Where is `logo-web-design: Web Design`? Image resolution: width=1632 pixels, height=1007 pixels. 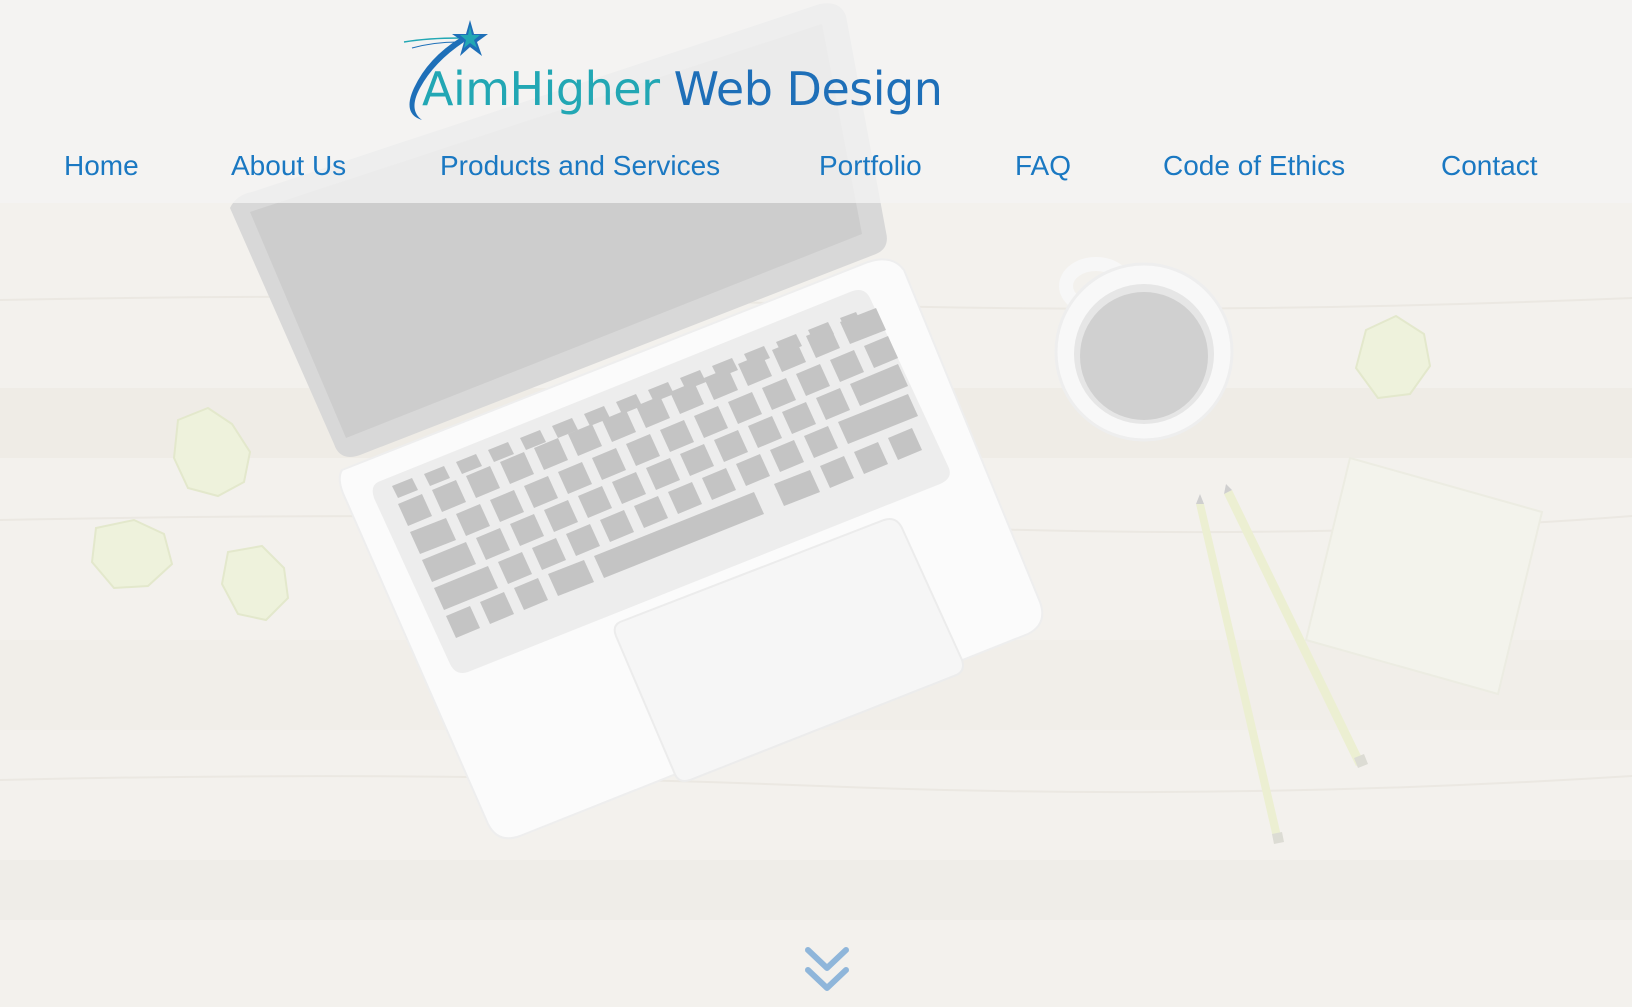 logo-web-design: Web Design is located at coordinates (801, 89).